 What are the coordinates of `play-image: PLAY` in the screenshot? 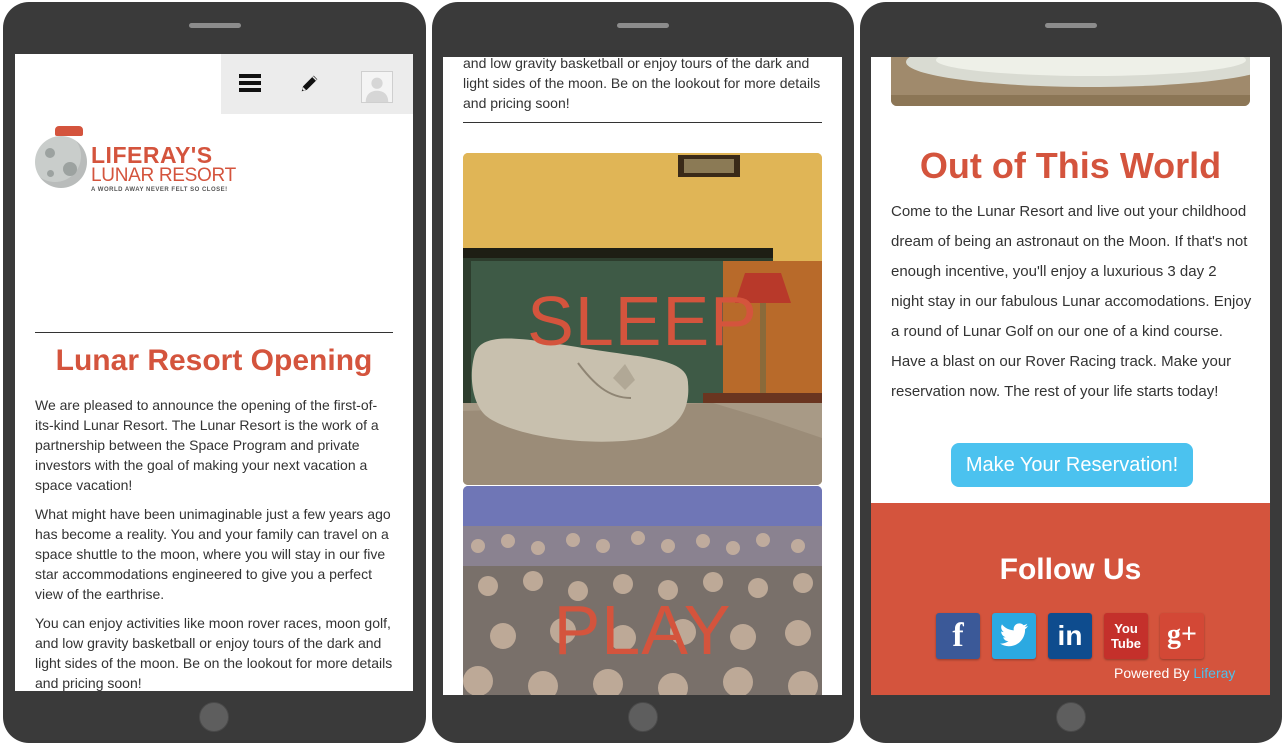 It's located at (642, 590).